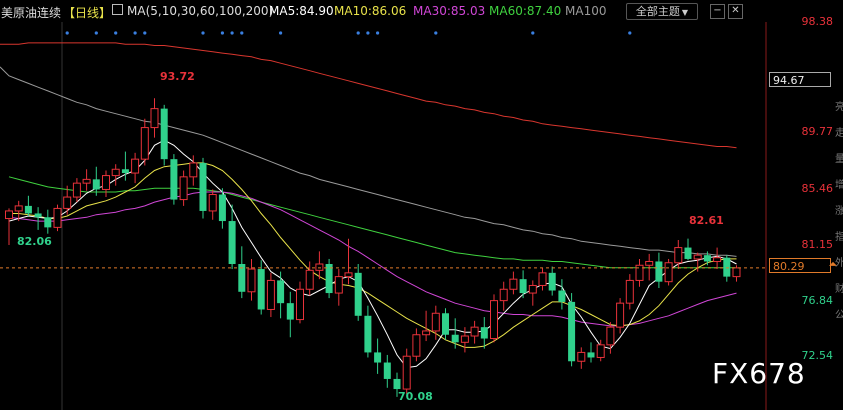  Describe the element at coordinates (370, 11) in the screenshot. I see `ma10-value: MA10:86.06` at that location.